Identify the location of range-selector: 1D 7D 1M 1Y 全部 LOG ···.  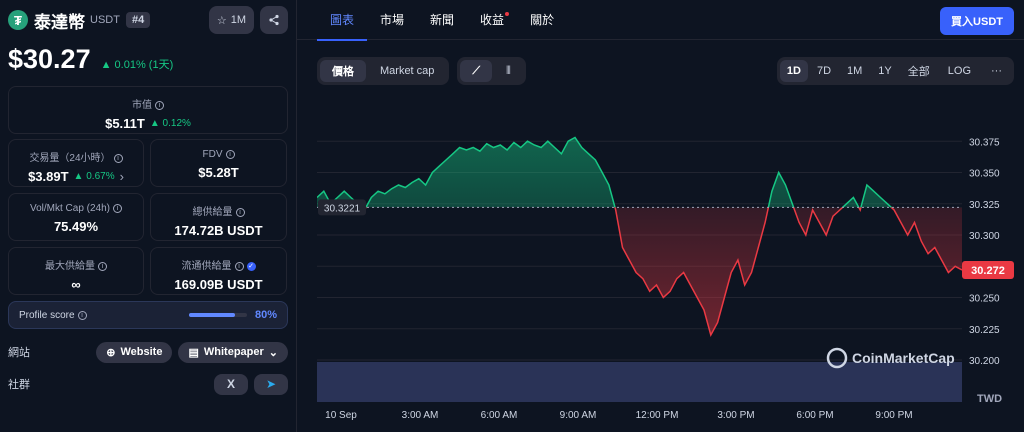
(895, 71).